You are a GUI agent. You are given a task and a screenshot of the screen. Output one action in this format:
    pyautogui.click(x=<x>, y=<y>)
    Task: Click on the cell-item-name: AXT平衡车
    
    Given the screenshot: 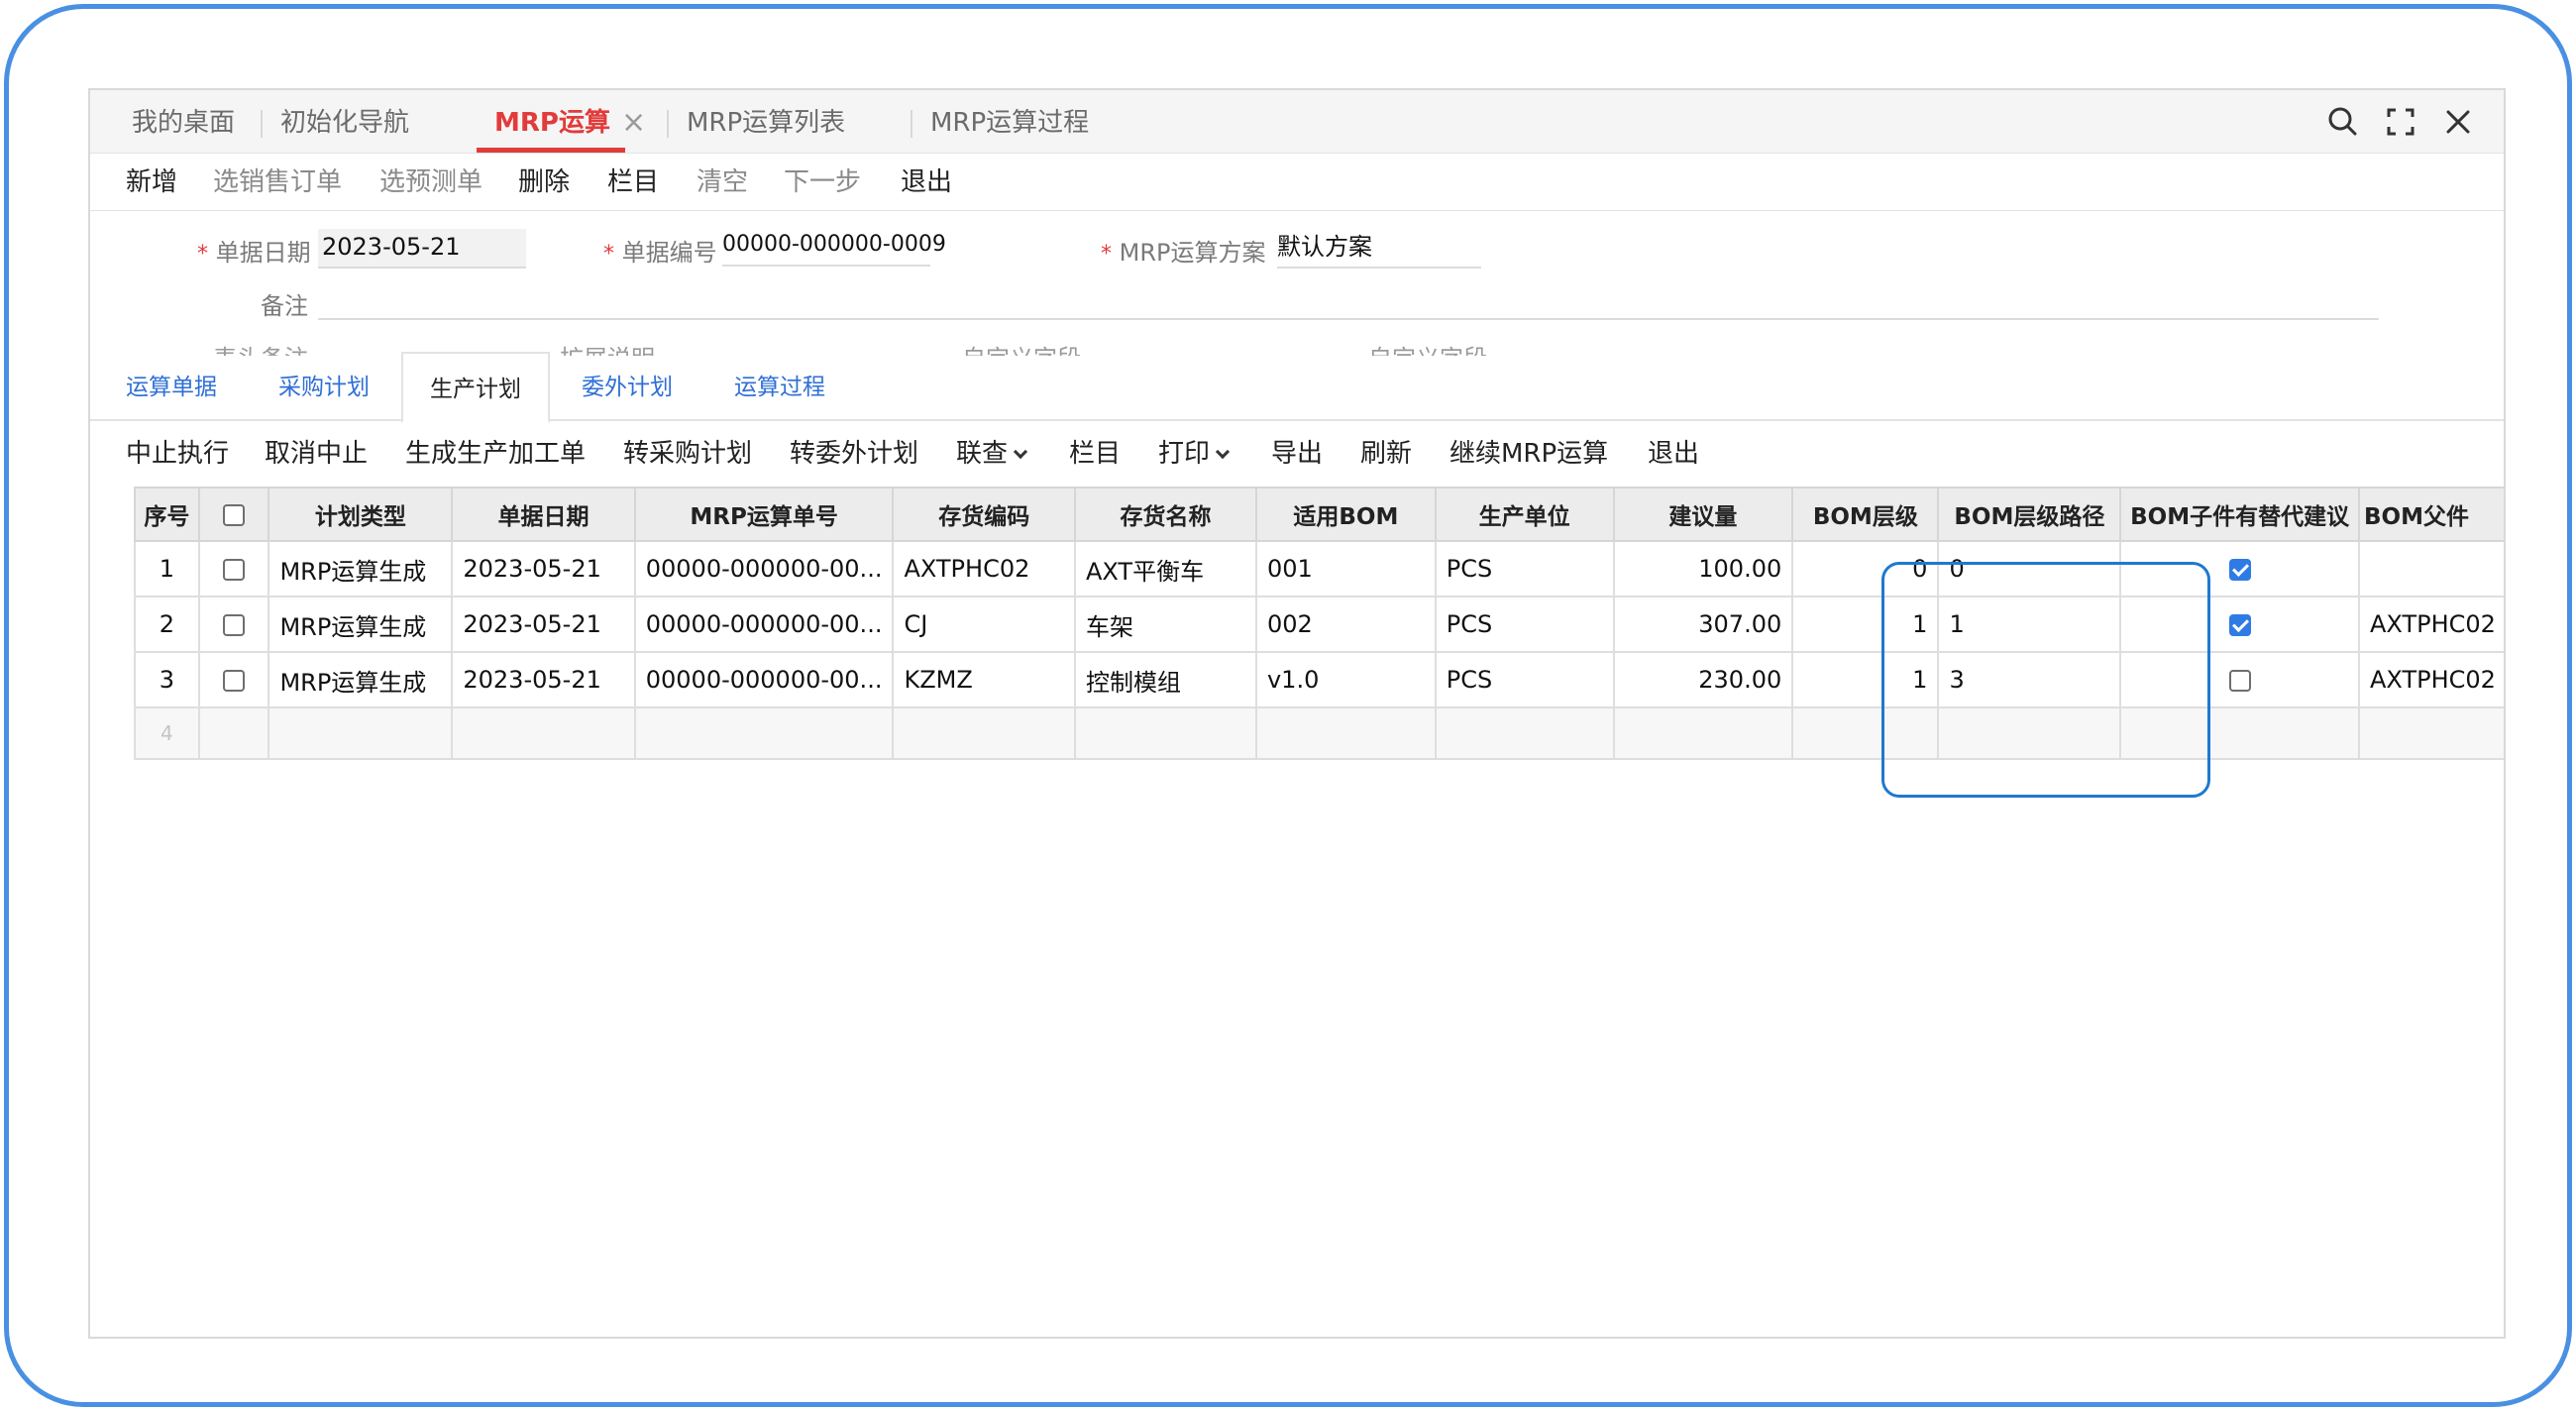 What is the action you would take?
    pyautogui.click(x=1165, y=568)
    